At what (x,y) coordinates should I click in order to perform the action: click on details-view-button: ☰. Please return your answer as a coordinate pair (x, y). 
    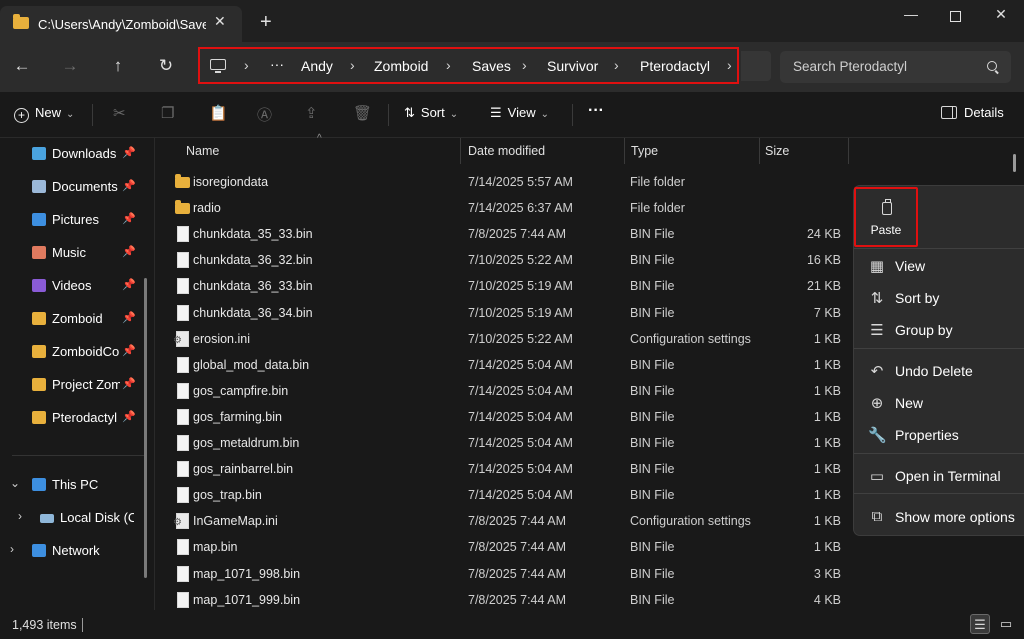
    Looking at the image, I should click on (980, 624).